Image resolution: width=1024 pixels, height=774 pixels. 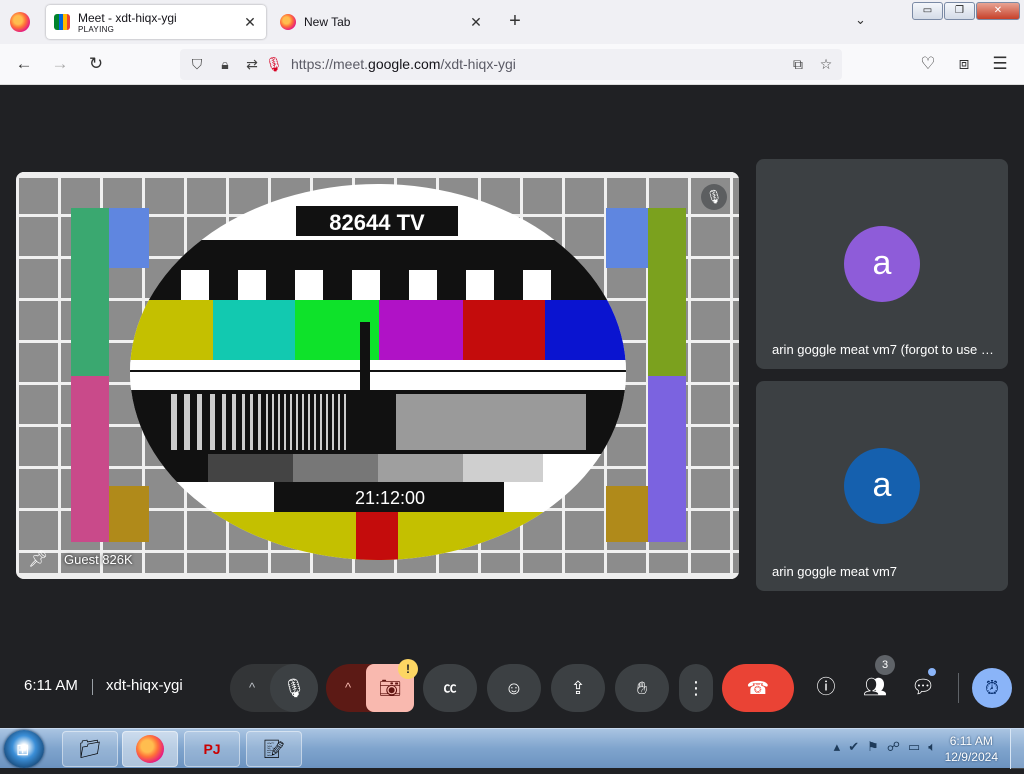 What do you see at coordinates (478, 64) in the screenshot?
I see `url-path: /xdt-hiqx-ygi` at bounding box center [478, 64].